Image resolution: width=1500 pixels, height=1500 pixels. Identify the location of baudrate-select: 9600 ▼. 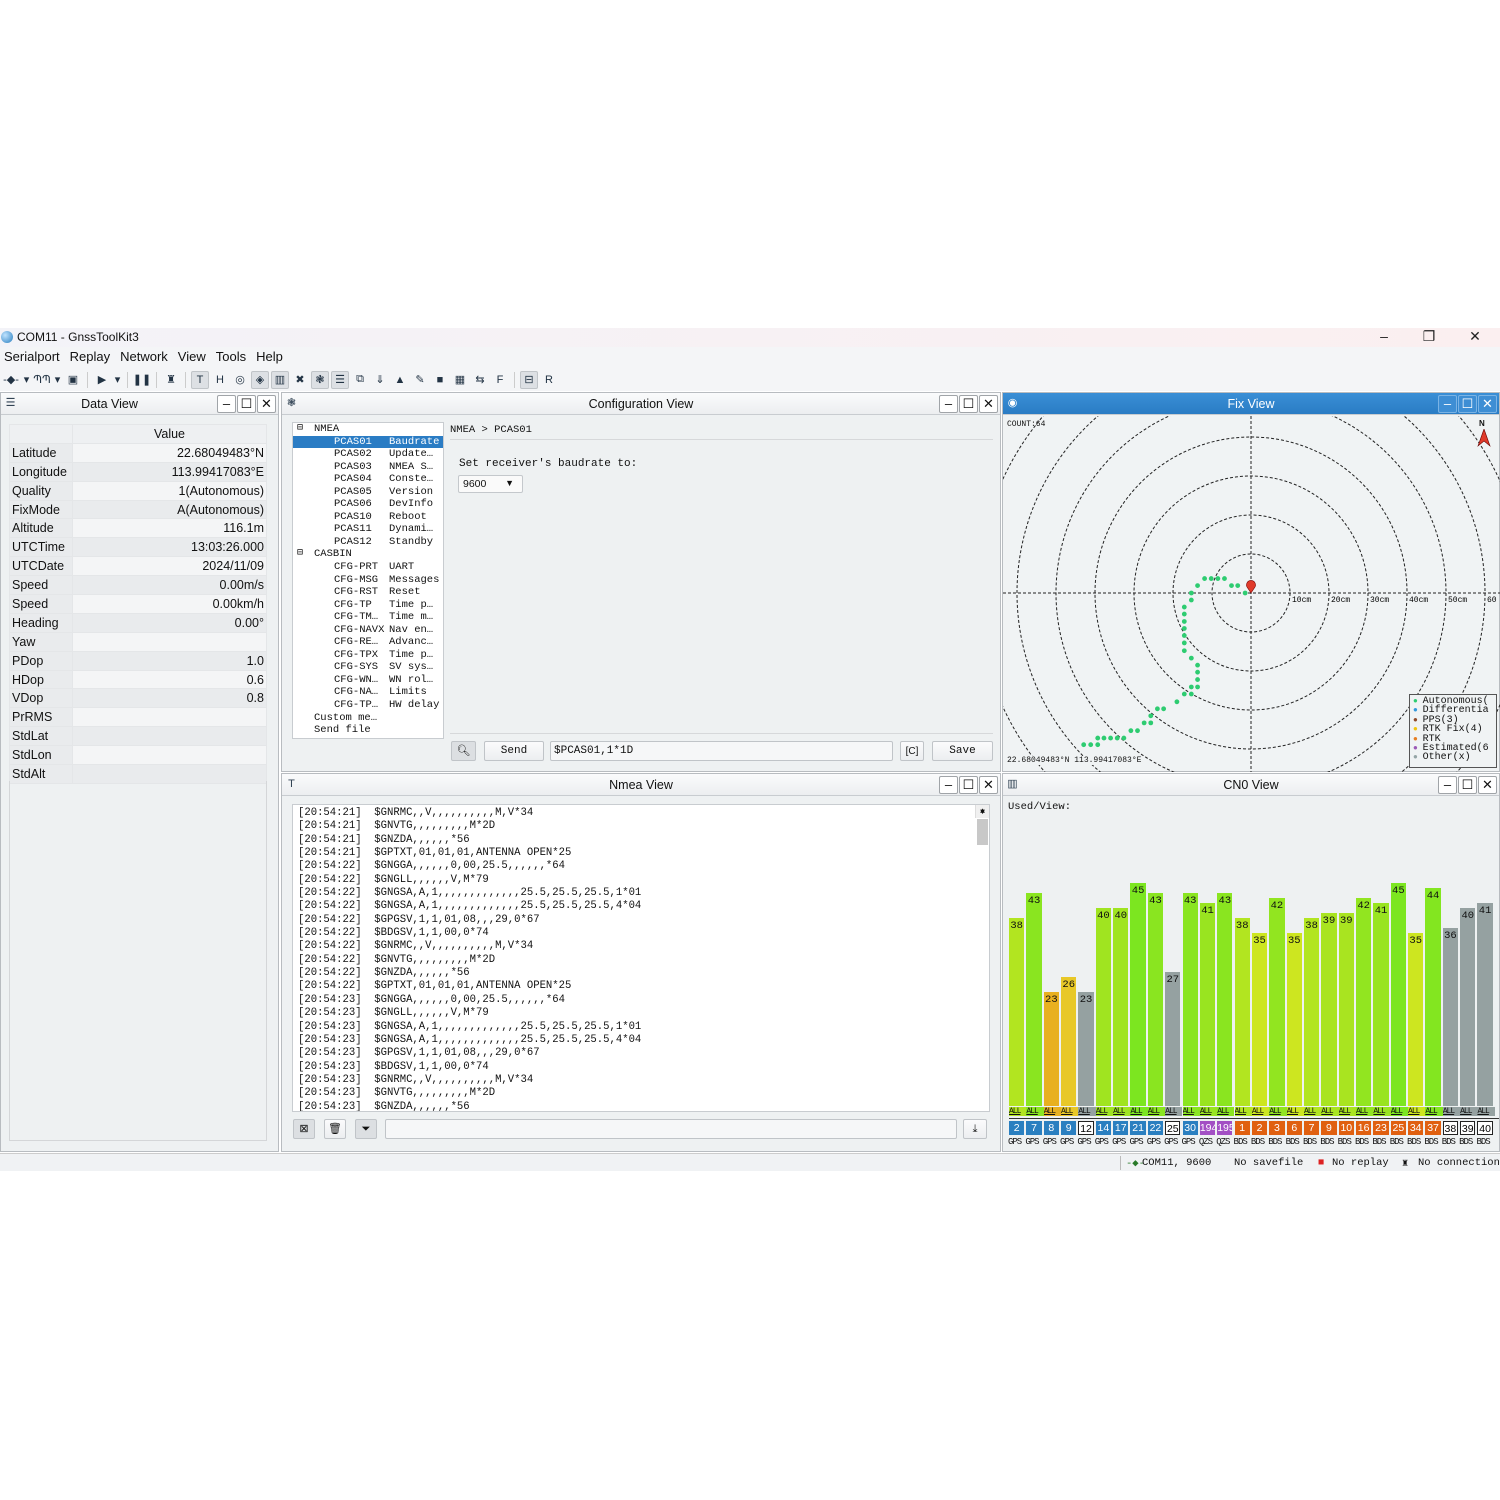
(490, 484).